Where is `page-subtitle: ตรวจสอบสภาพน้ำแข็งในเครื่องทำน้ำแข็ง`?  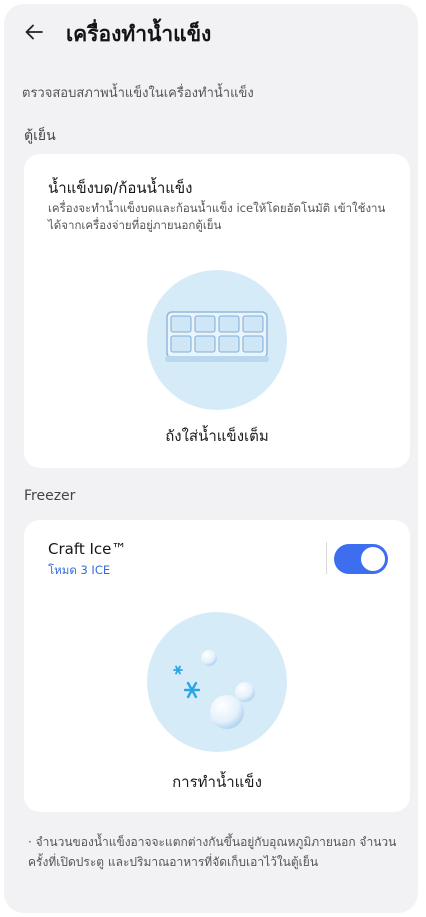
page-subtitle: ตรวจสอบสภาพน้ำแข็งในเครื่องทำน้ำแข็ง is located at coordinates (138, 93).